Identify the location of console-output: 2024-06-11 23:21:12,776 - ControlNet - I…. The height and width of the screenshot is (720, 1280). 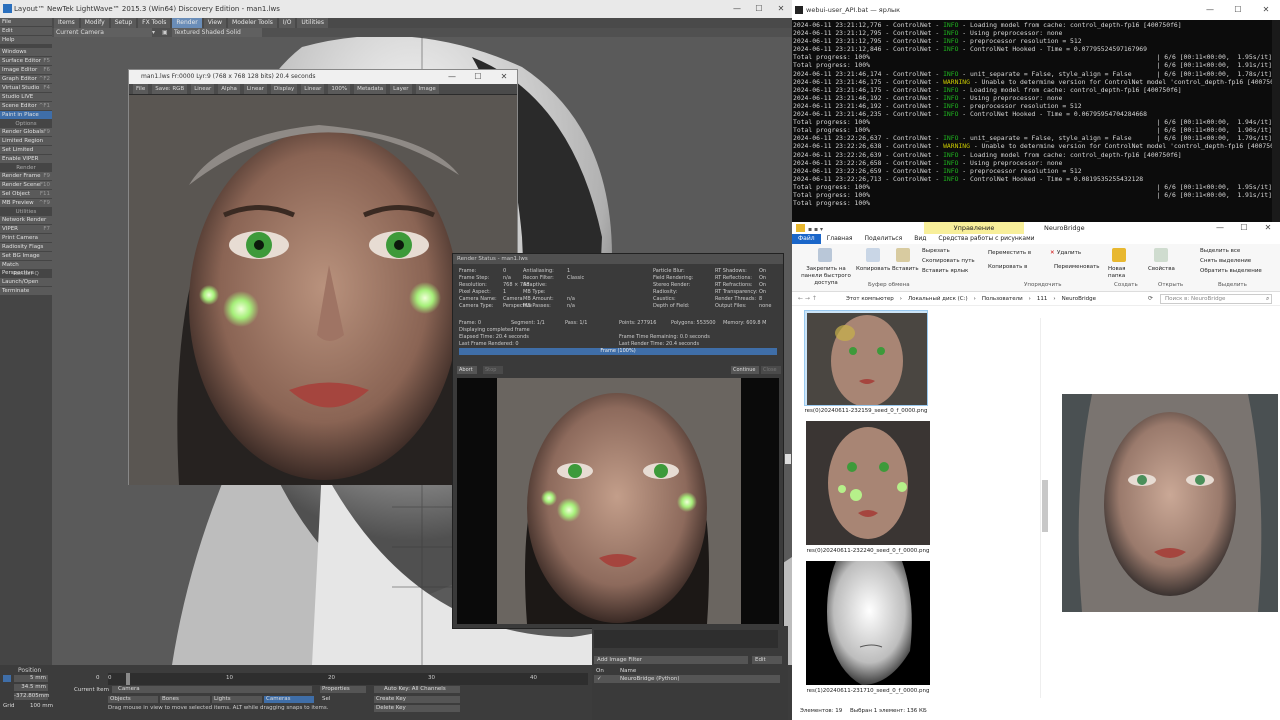
(1036, 113).